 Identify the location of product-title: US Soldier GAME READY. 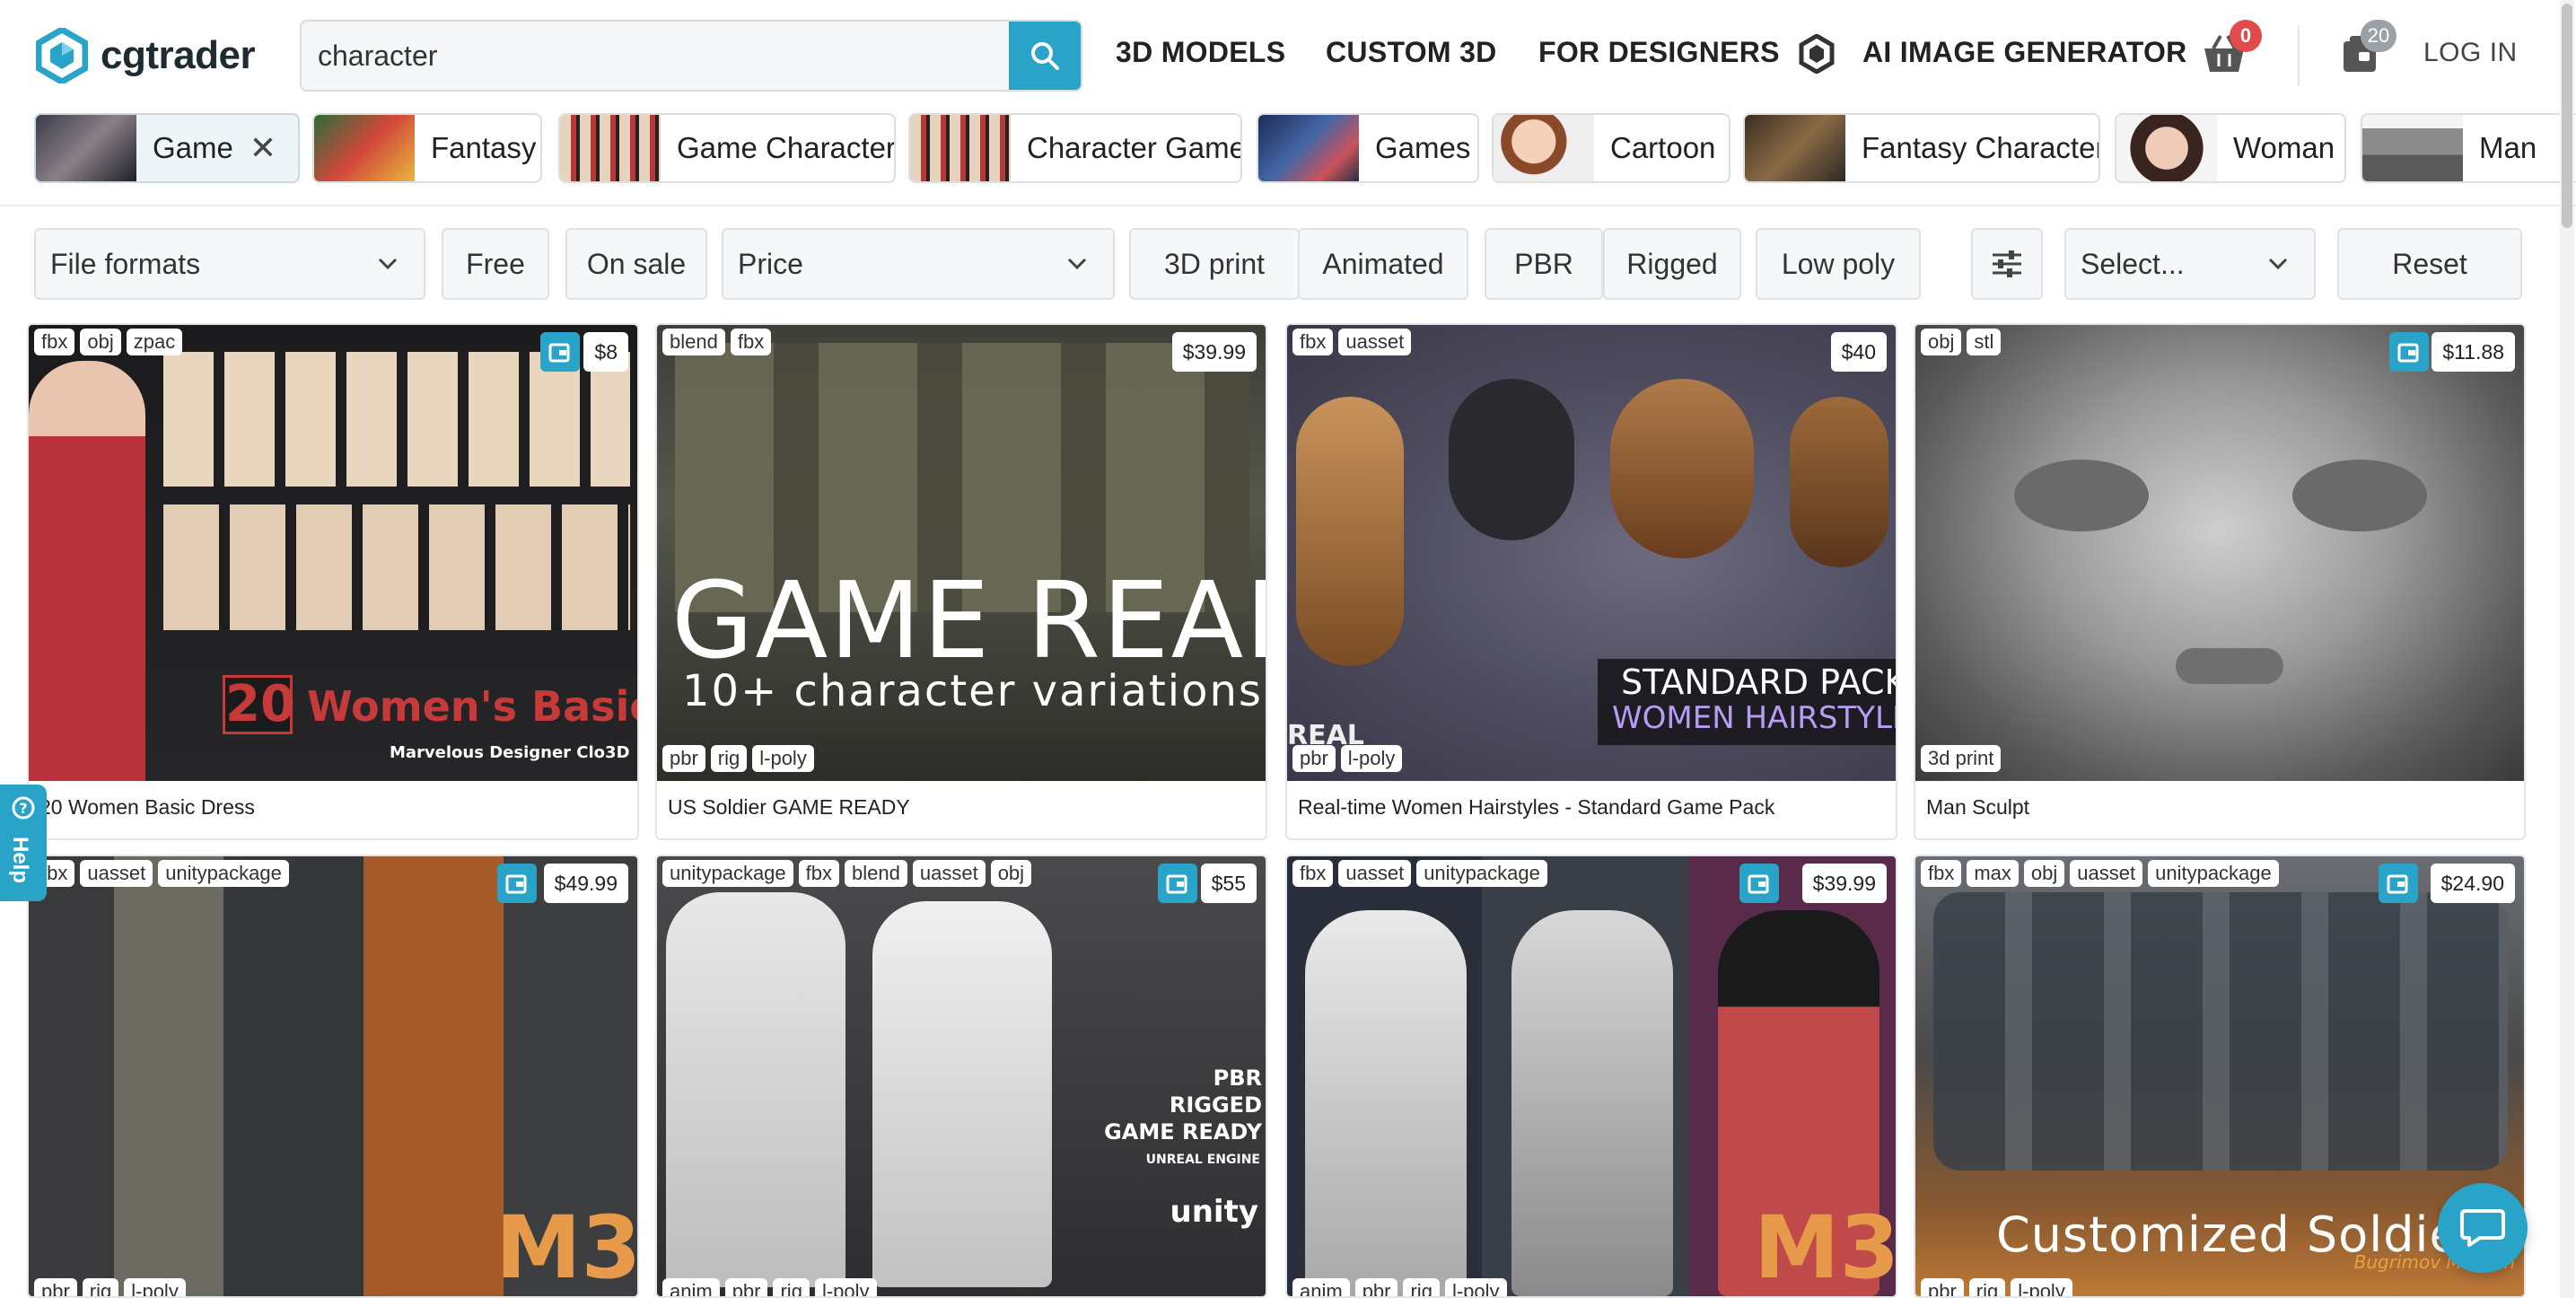
(789, 807).